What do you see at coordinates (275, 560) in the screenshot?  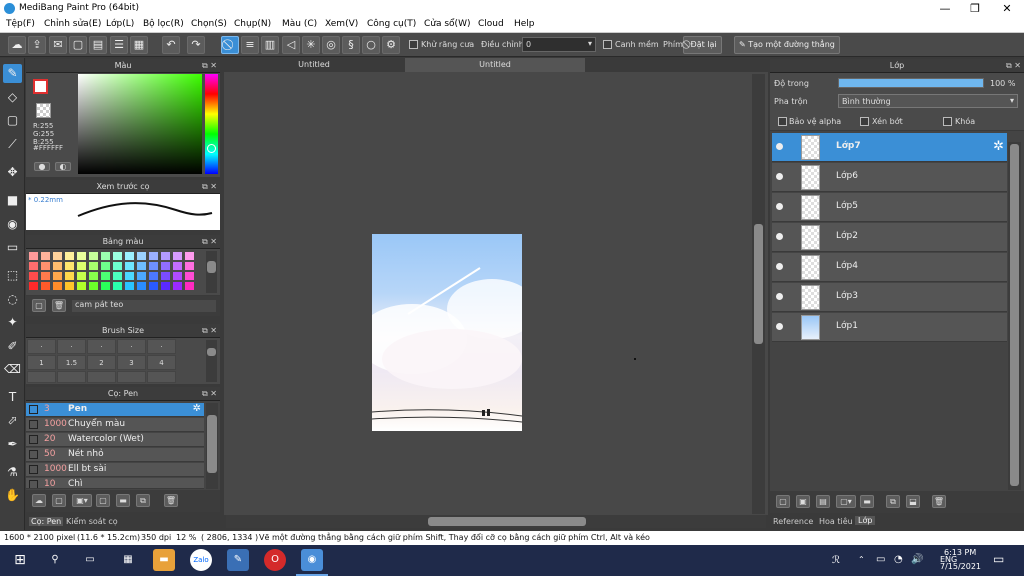 I see `opera-icon: O` at bounding box center [275, 560].